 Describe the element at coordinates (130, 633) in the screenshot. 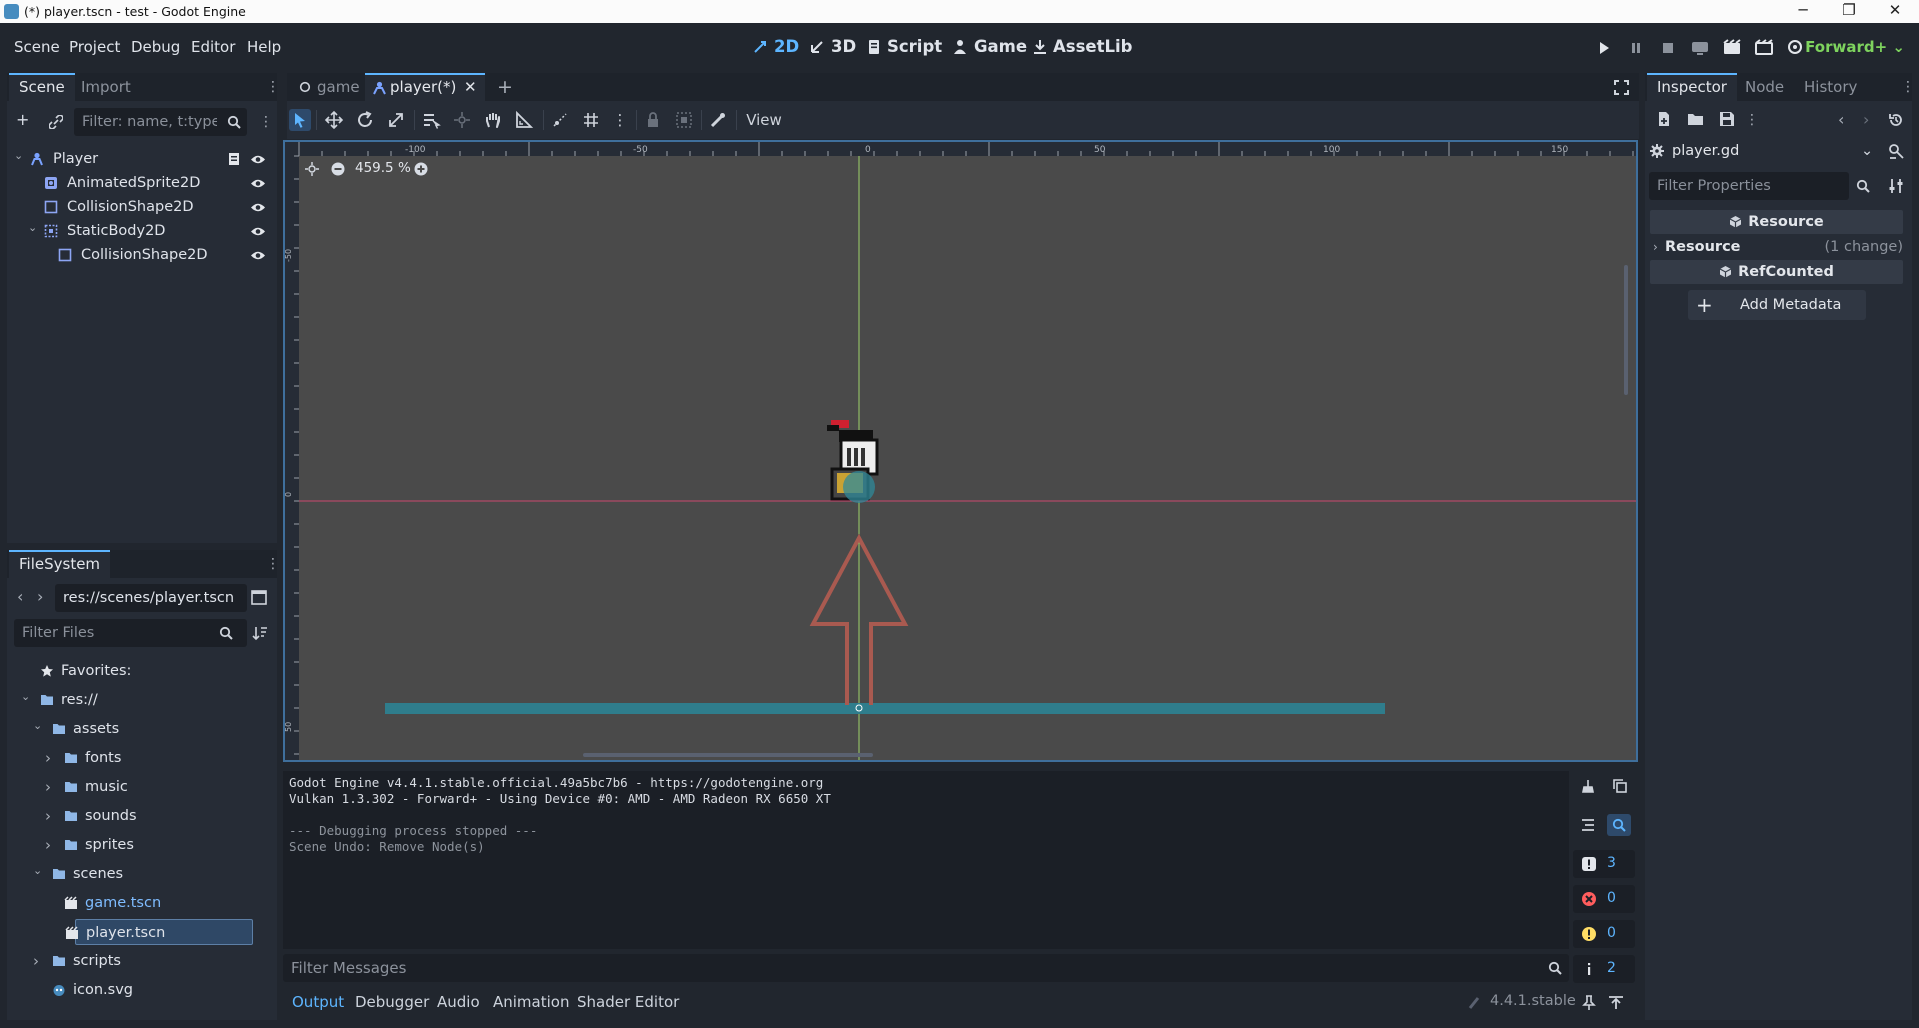

I see `file-filter-input: Filter Files` at that location.